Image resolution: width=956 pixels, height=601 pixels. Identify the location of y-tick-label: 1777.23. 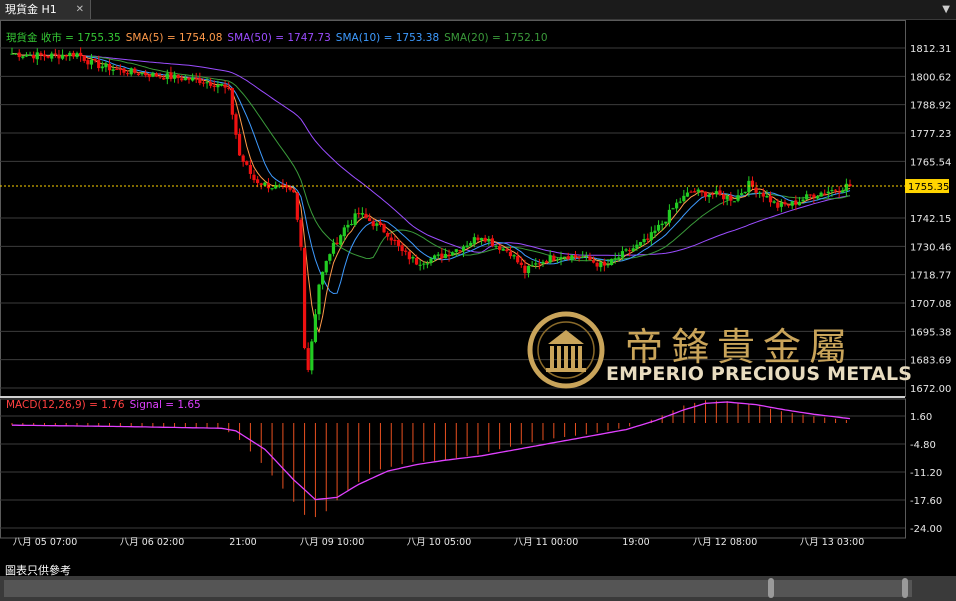
(930, 134).